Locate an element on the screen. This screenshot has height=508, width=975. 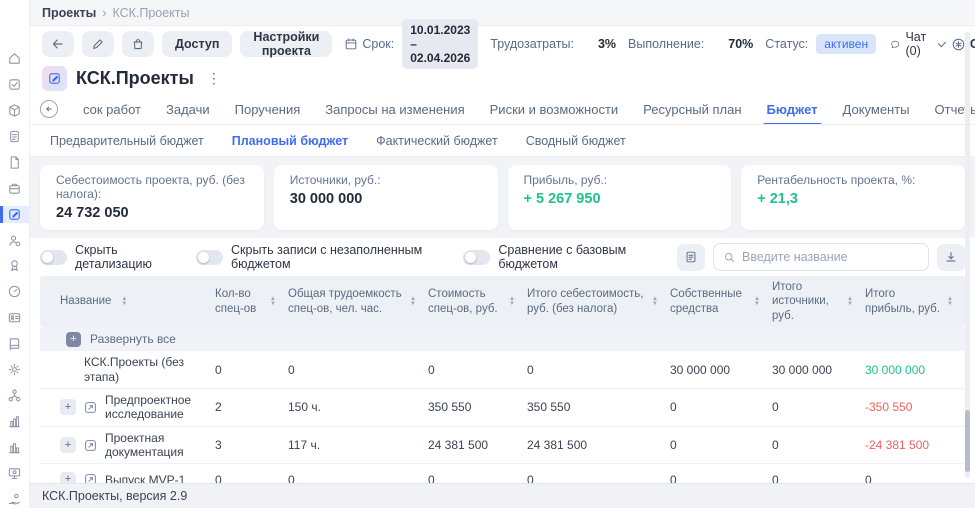
labor-label: Трудозатраты: is located at coordinates (532, 44).